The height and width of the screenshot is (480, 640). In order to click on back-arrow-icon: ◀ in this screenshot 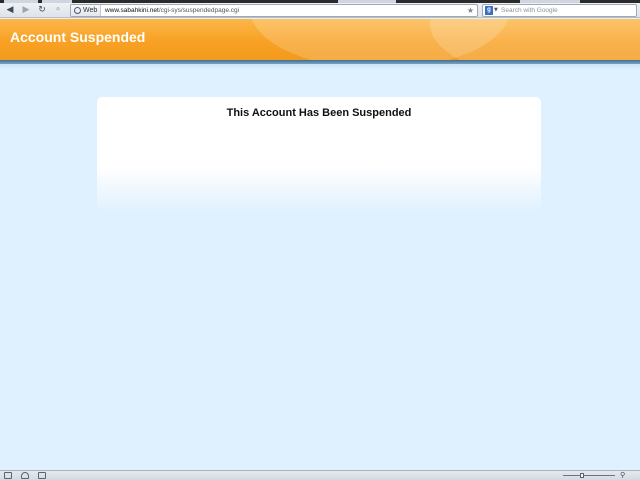, I will do `click(10, 10)`.